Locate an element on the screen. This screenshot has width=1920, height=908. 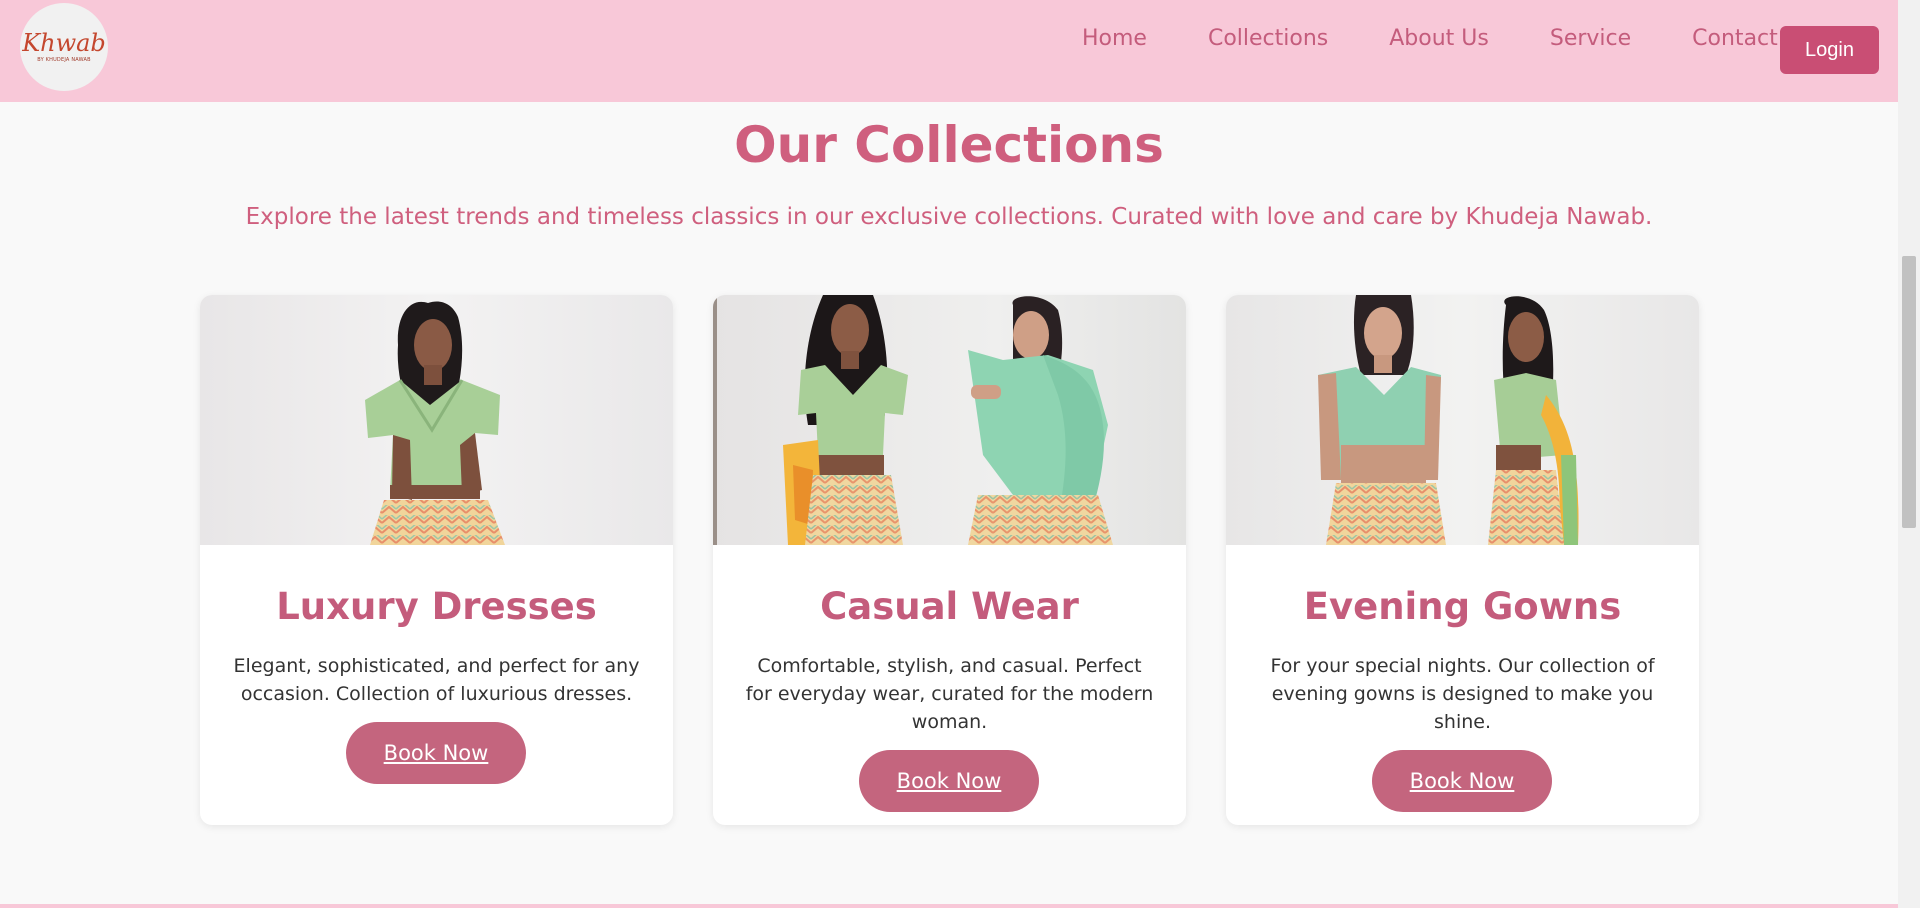
card-image-casual-wear is located at coordinates (949, 420).